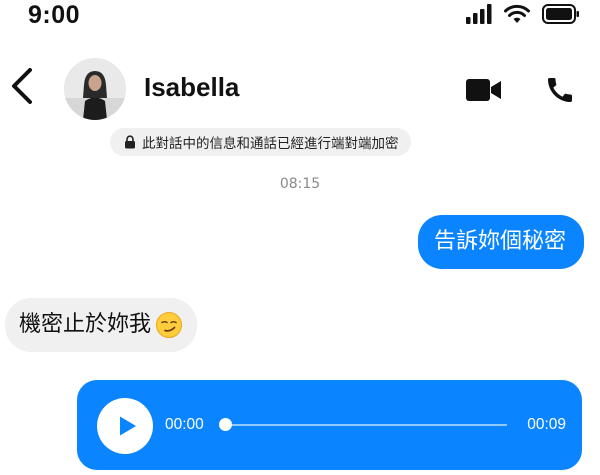 The height and width of the screenshot is (475, 600). I want to click on message-timestamp: 08:15, so click(300, 184).